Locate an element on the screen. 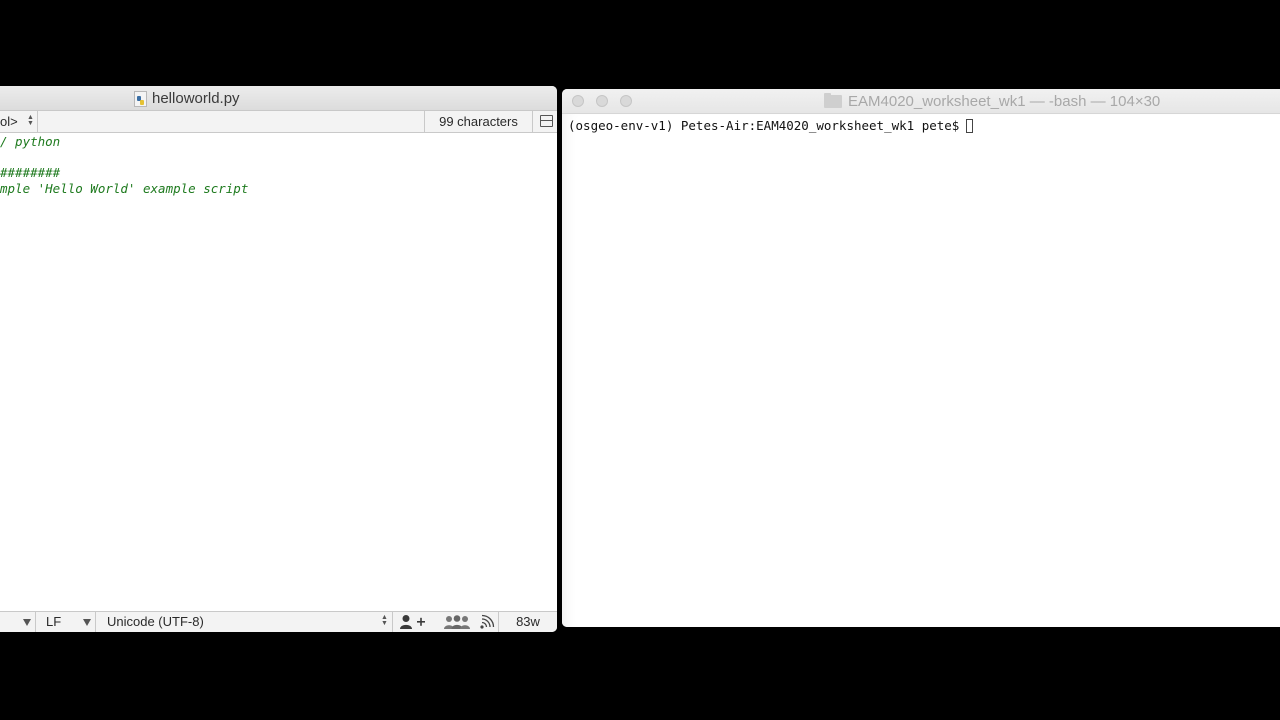  character-count: 99 characters is located at coordinates (478, 121).